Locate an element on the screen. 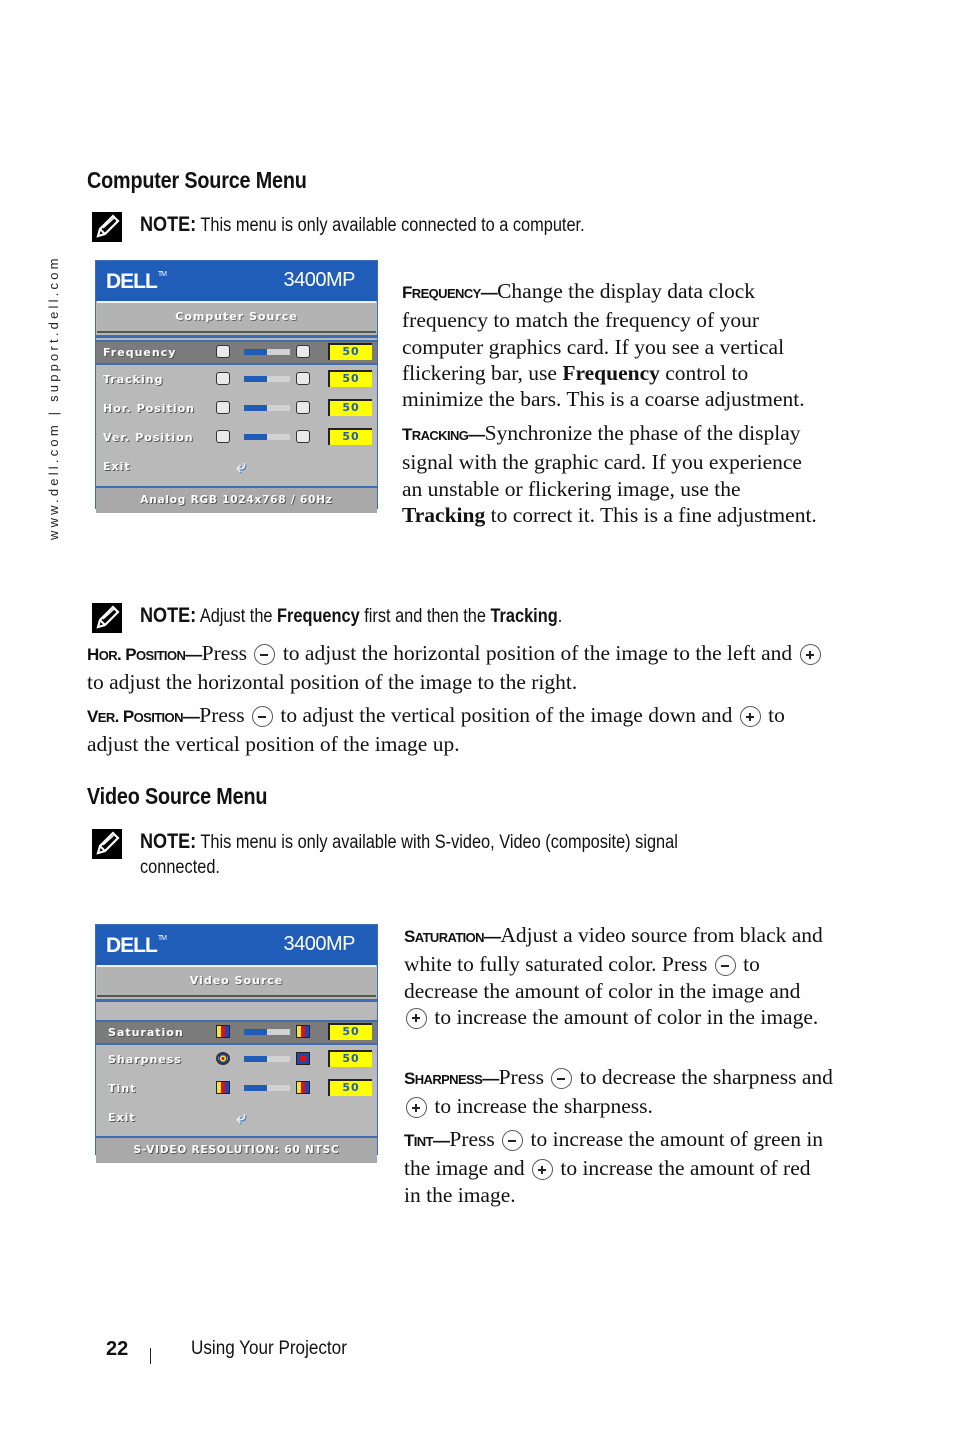  osd-title: Computer Source is located at coordinates (236, 317).